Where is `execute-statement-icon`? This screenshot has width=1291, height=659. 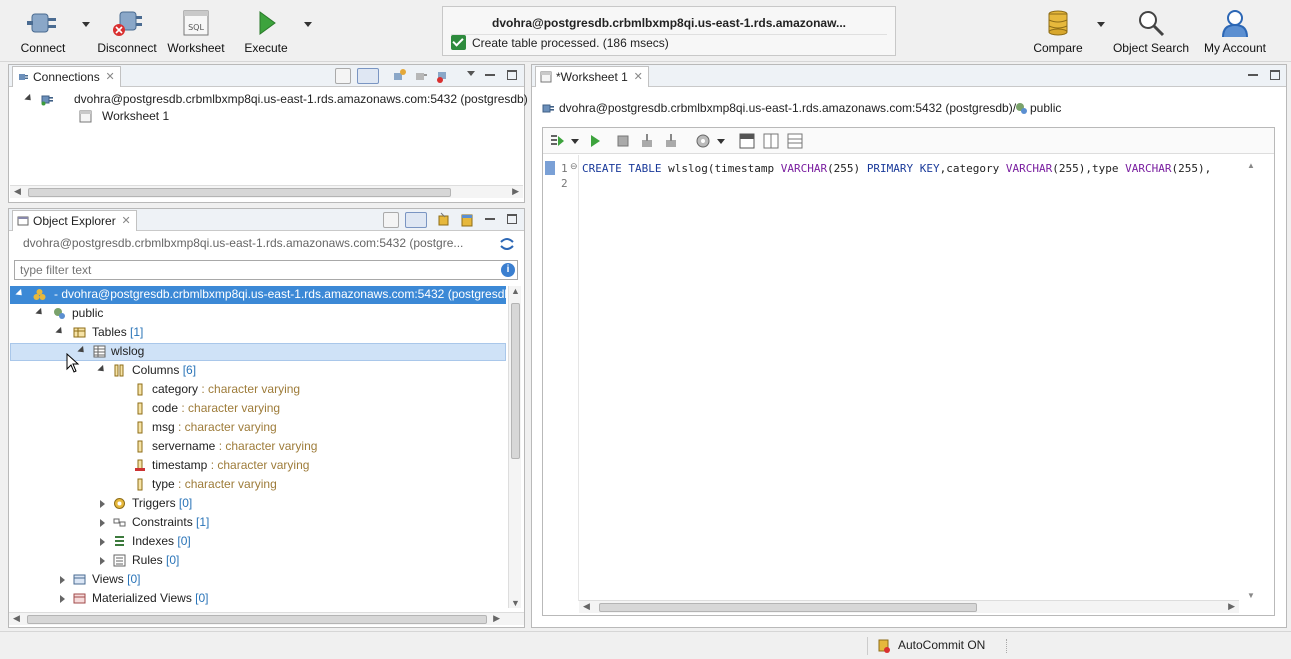 execute-statement-icon is located at coordinates (595, 141).